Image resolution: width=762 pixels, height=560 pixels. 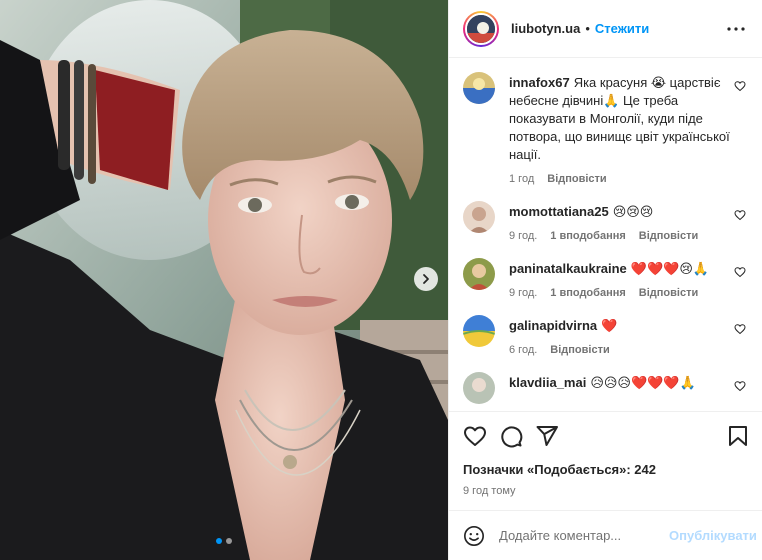 What do you see at coordinates (633, 211) in the screenshot?
I see `comment-content: 😢😢😢` at bounding box center [633, 211].